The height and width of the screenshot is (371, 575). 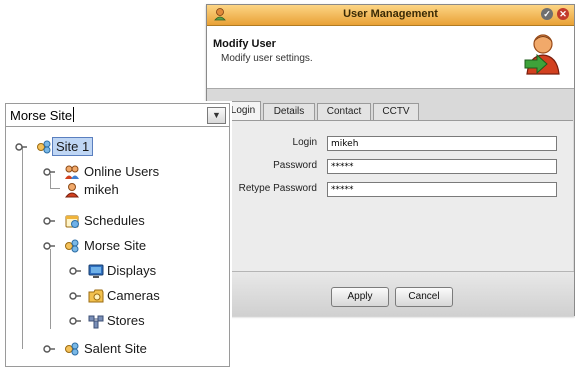 I want to click on tree-item-cameras: Cameras, so click(x=116, y=296).